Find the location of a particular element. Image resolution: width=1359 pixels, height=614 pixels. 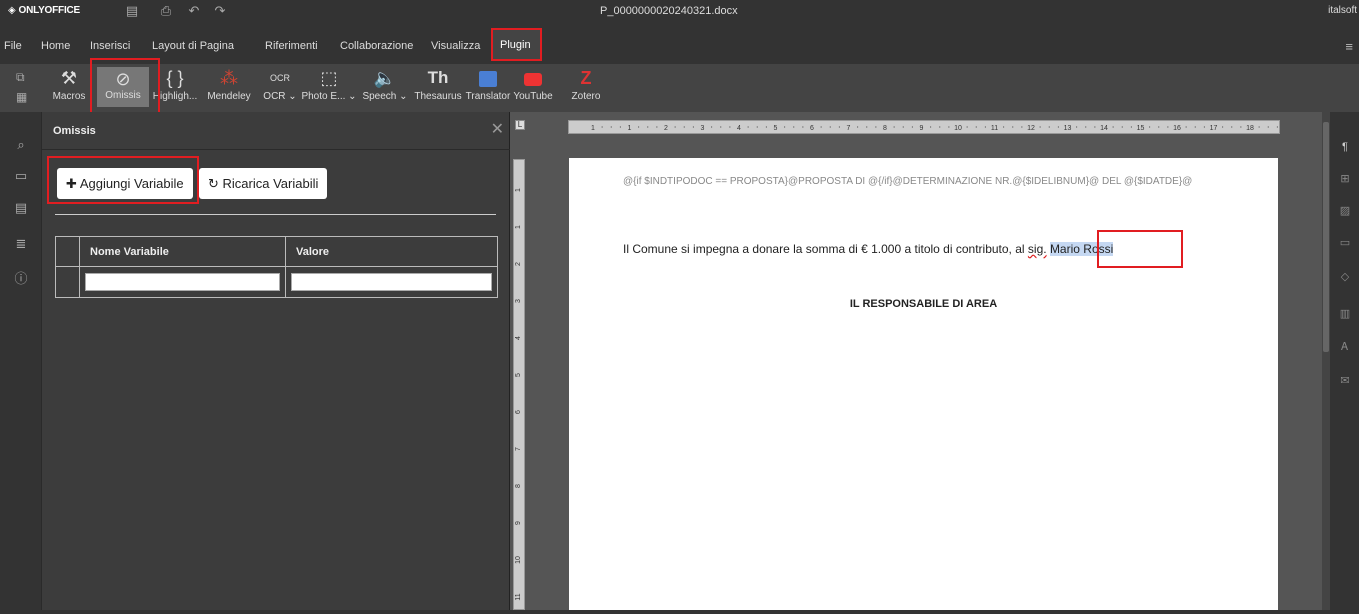

tab-inserisci: Inserisci is located at coordinates (110, 46).